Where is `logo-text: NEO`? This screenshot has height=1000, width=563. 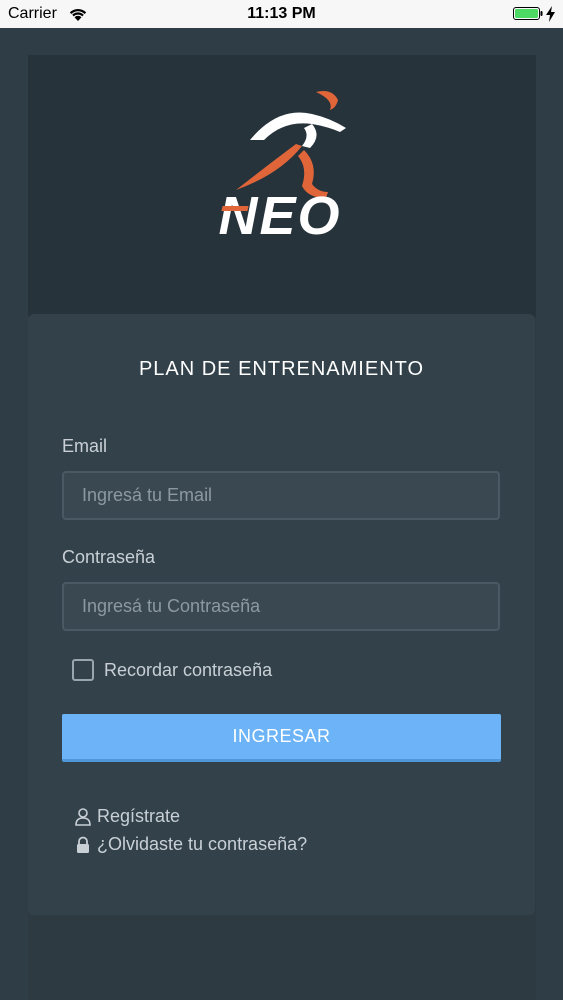 logo-text: NEO is located at coordinates (279, 214).